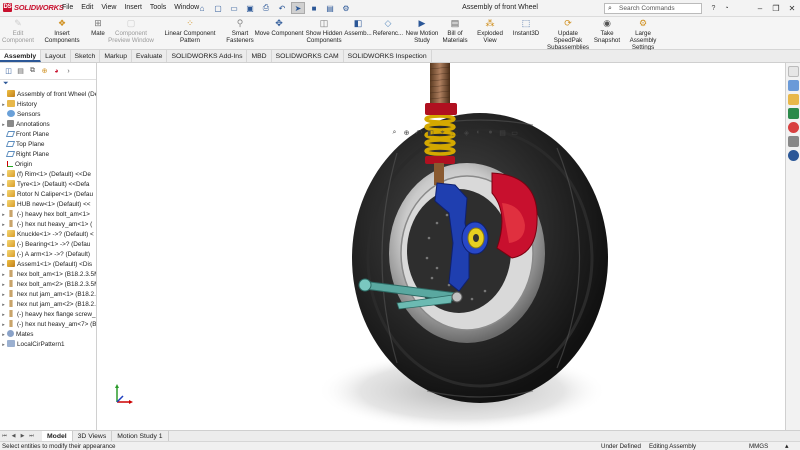  What do you see at coordinates (33, 7) in the screenshot?
I see `app-logo: DS SOLIDWORKS` at bounding box center [33, 7].